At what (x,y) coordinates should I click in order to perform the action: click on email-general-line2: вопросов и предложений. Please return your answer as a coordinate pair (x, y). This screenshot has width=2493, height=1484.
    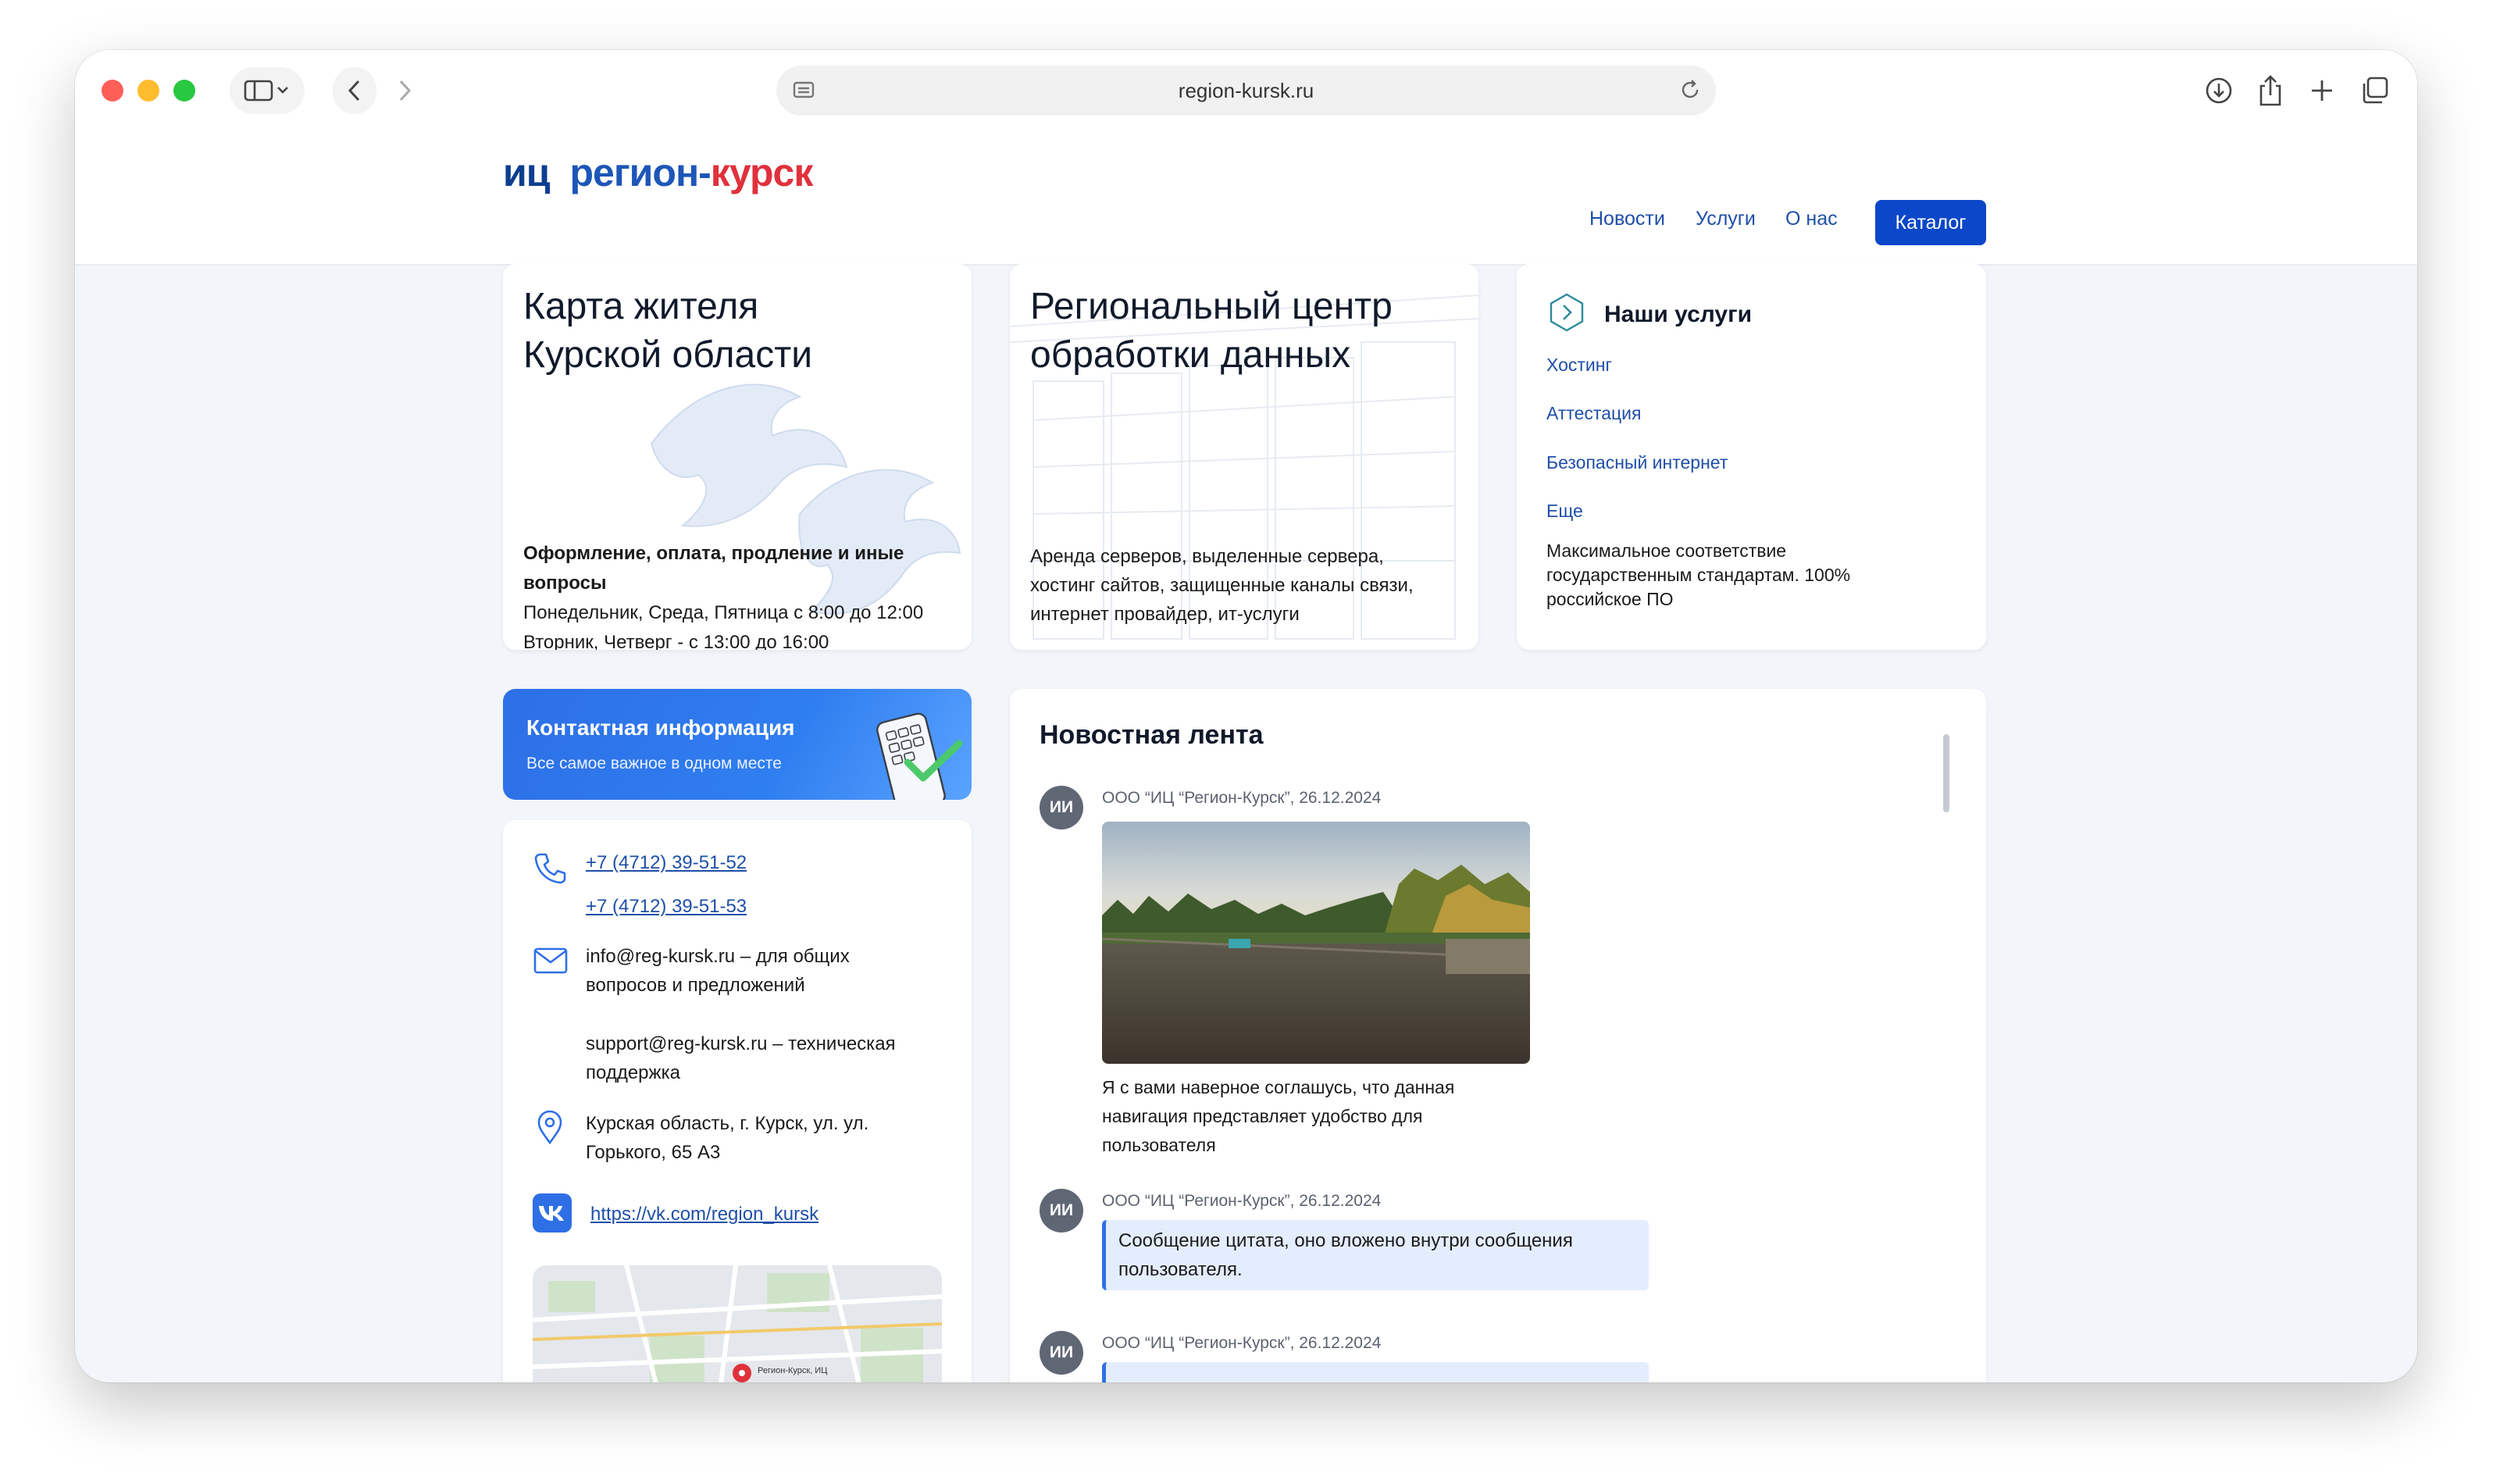
    Looking at the image, I should click on (695, 985).